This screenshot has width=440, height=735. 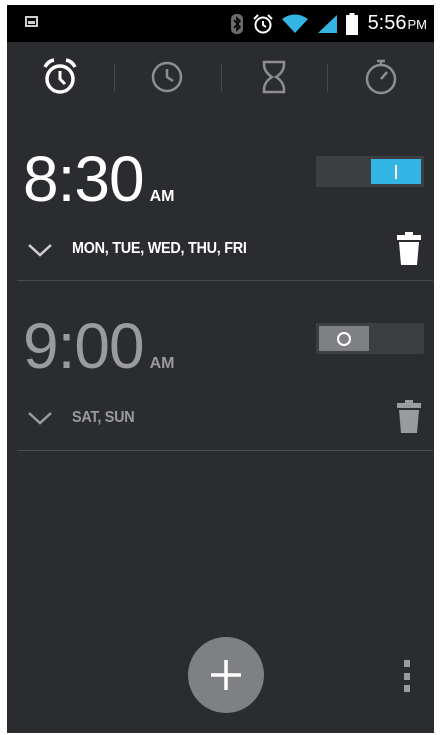 What do you see at coordinates (262, 23) in the screenshot?
I see `alarm-icon` at bounding box center [262, 23].